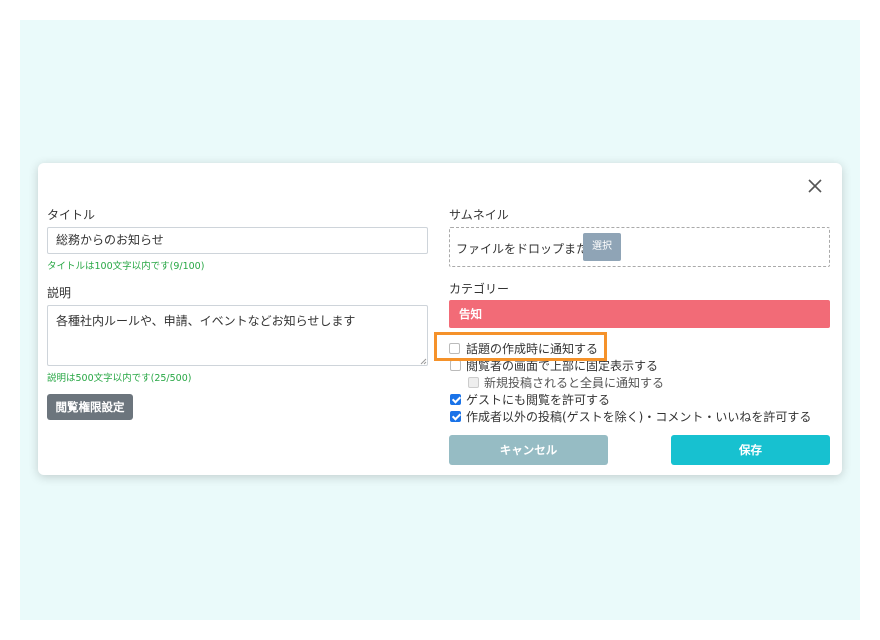  Describe the element at coordinates (639, 314) in the screenshot. I see `category-select: 告知` at that location.